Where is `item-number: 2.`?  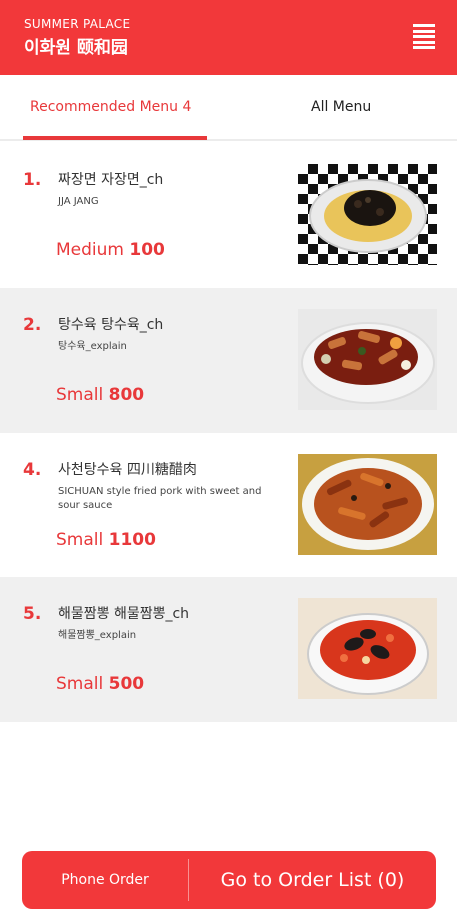 item-number: 2. is located at coordinates (32, 325).